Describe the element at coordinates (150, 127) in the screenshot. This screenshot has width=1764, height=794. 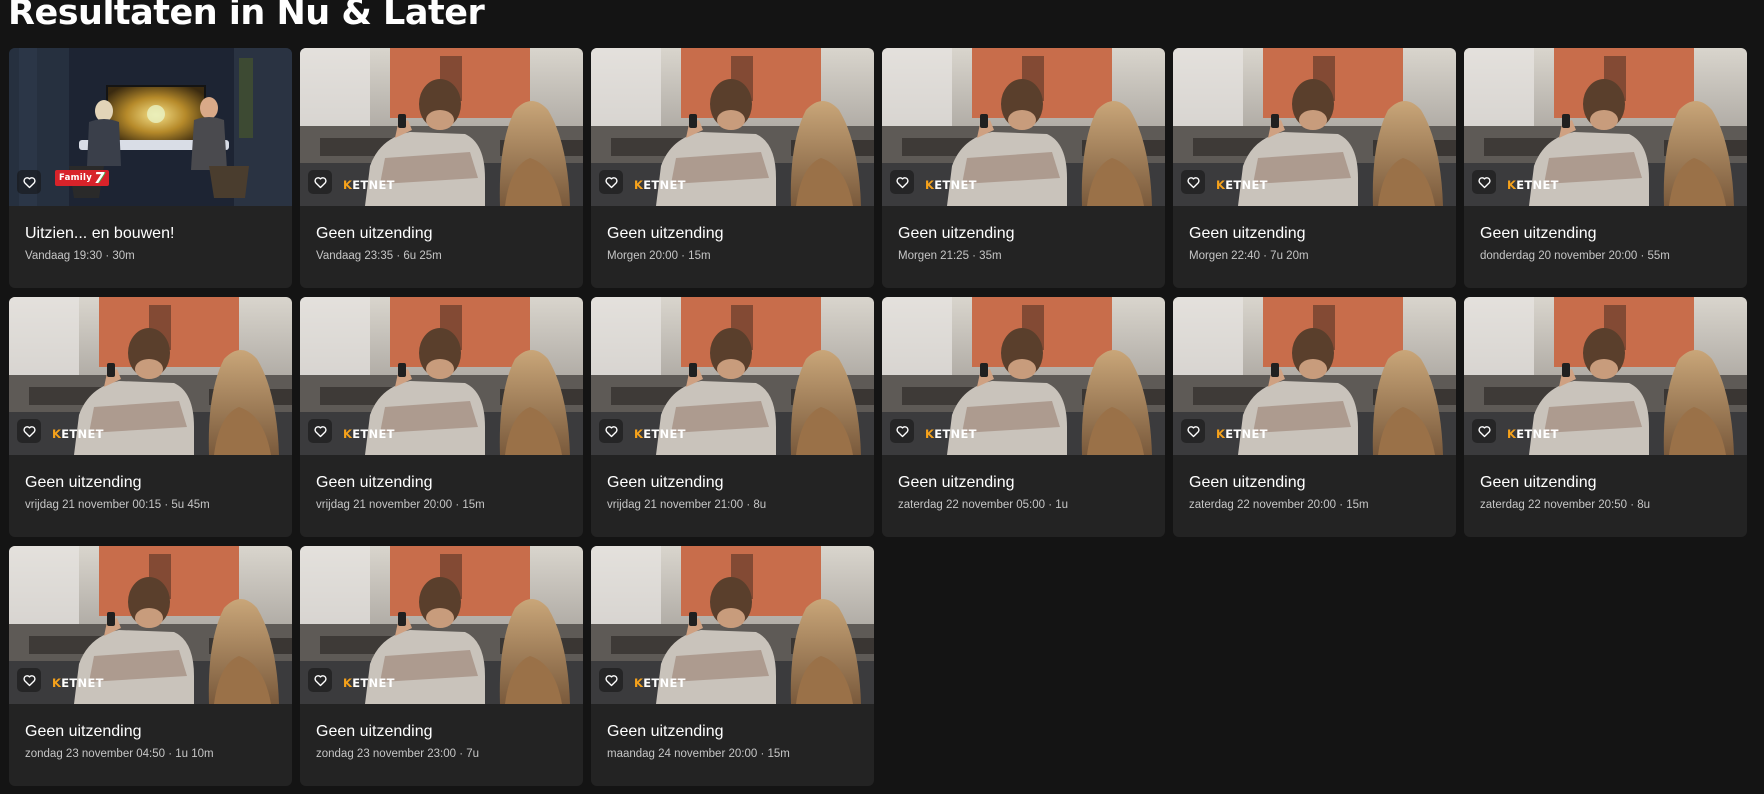
I see `program-thumbnail: Family 7` at that location.